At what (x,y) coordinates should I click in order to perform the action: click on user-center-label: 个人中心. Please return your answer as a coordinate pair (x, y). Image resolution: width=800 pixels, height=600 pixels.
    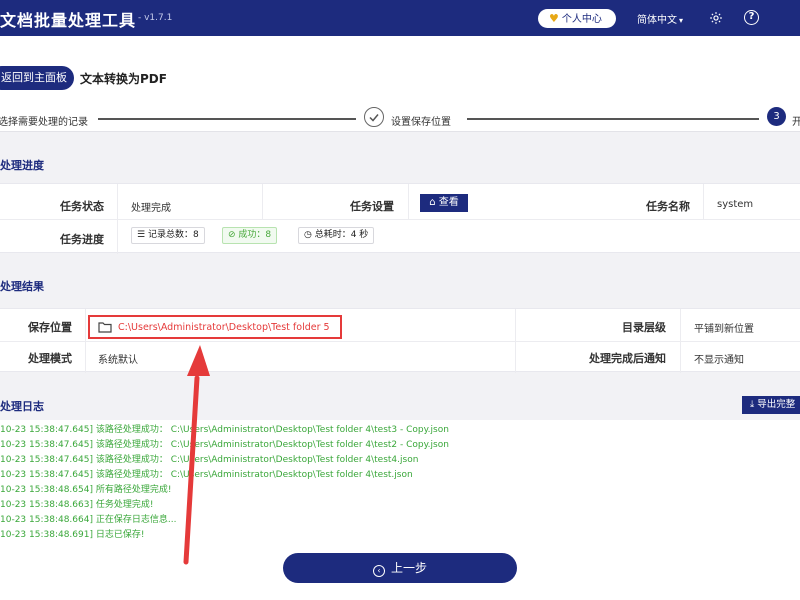
    Looking at the image, I should click on (581, 19).